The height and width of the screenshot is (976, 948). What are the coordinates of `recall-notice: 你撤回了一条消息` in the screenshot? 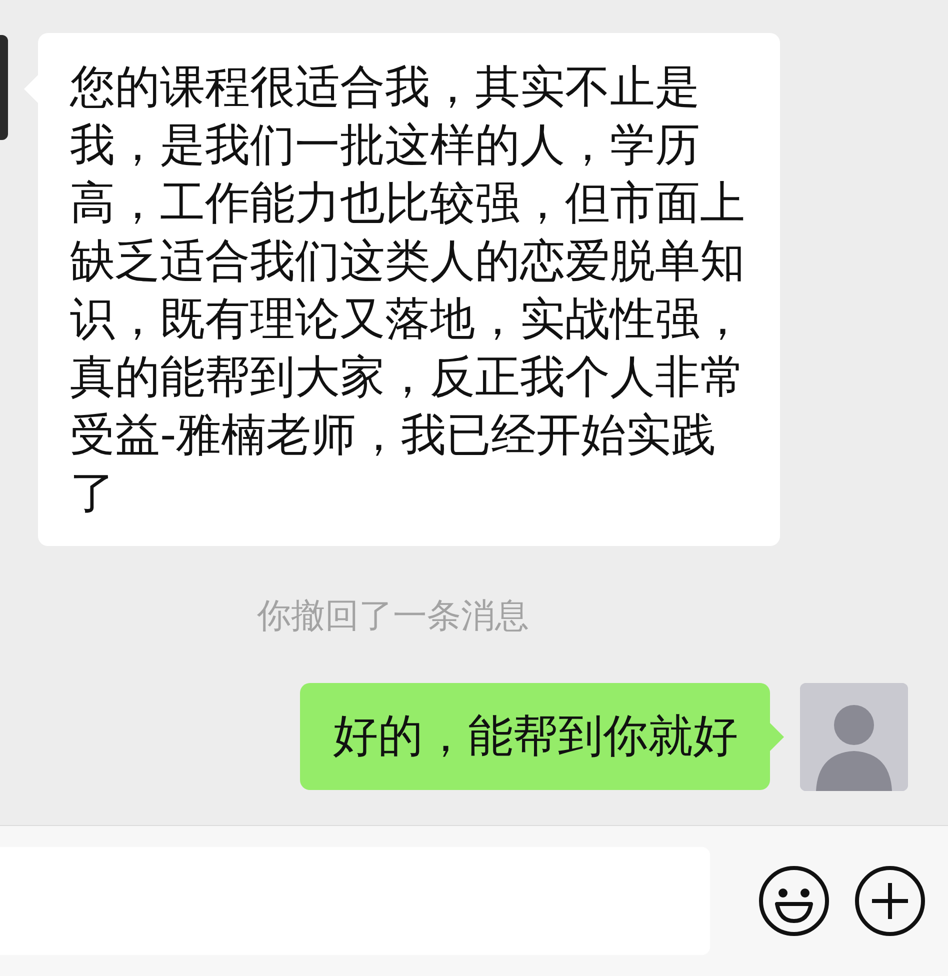 It's located at (393, 616).